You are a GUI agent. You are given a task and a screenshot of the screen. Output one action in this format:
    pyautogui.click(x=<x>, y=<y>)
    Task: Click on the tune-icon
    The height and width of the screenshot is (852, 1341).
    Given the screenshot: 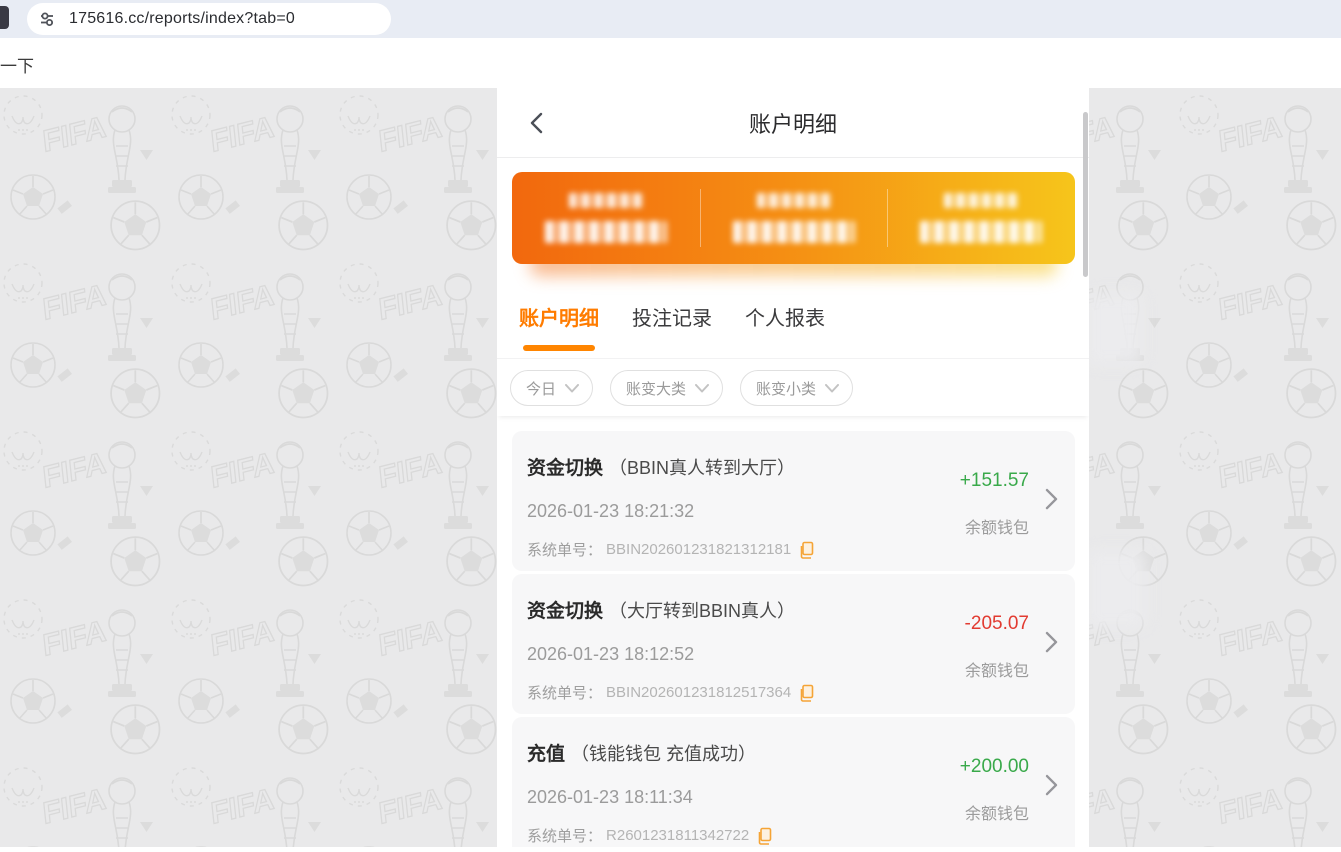 What is the action you would take?
    pyautogui.click(x=47, y=19)
    